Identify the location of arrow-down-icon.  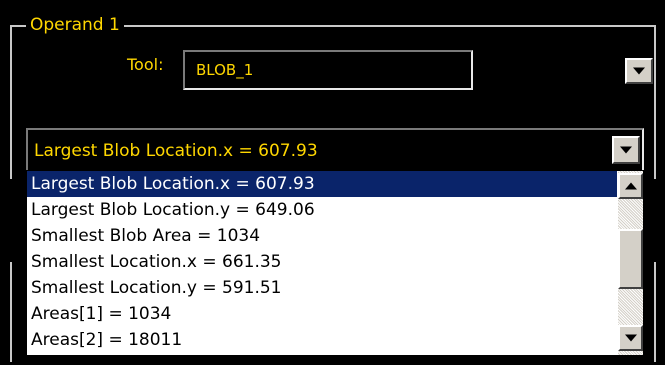
(630, 338).